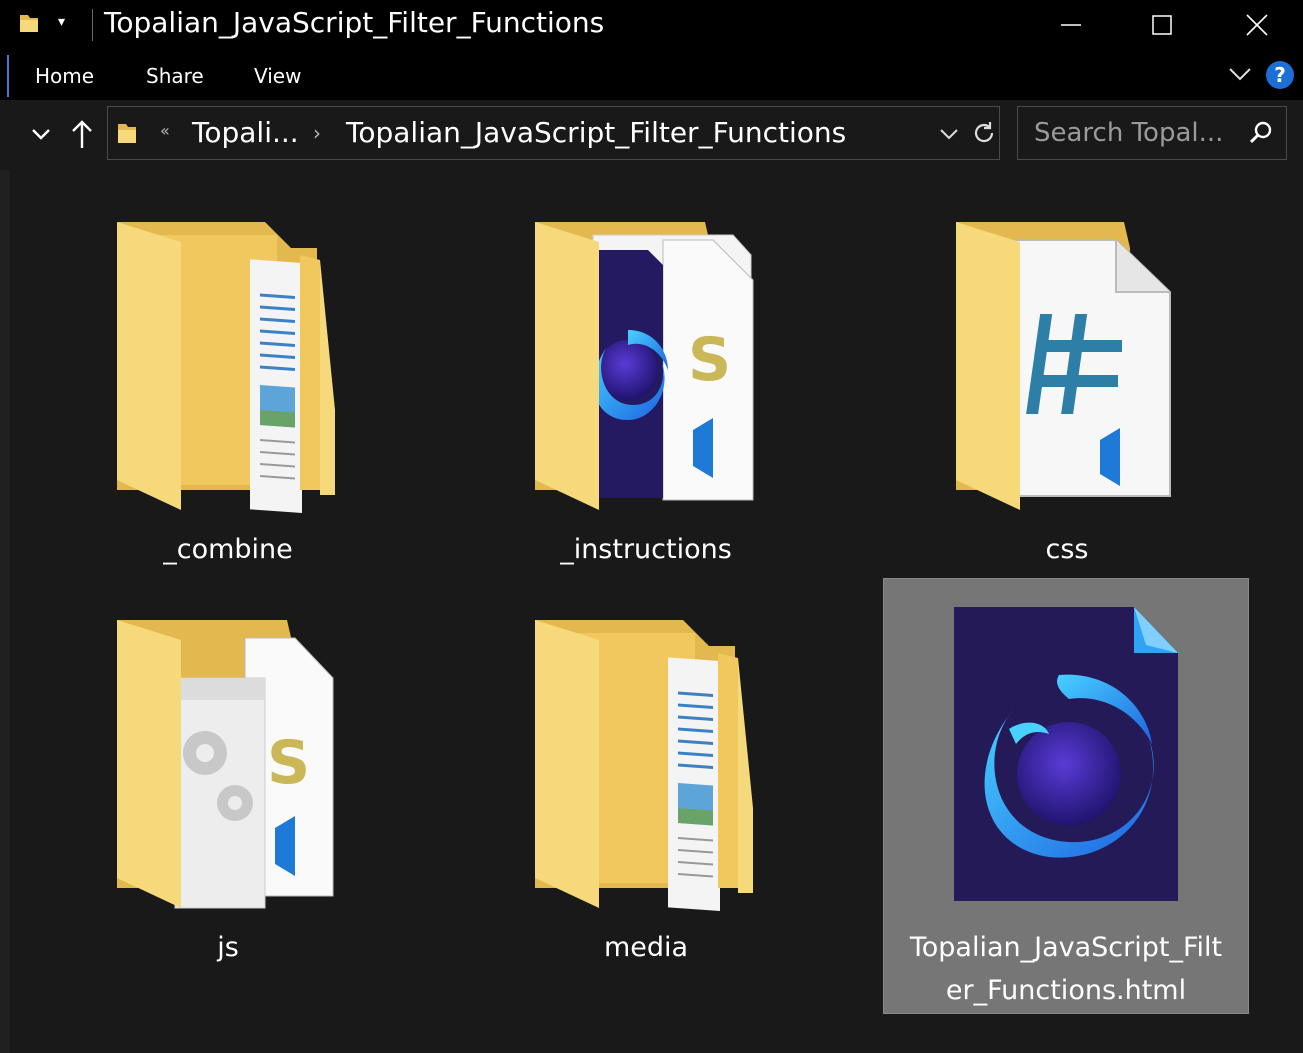 The width and height of the screenshot is (1303, 1053). I want to click on folder-item-media: media, so click(646, 796).